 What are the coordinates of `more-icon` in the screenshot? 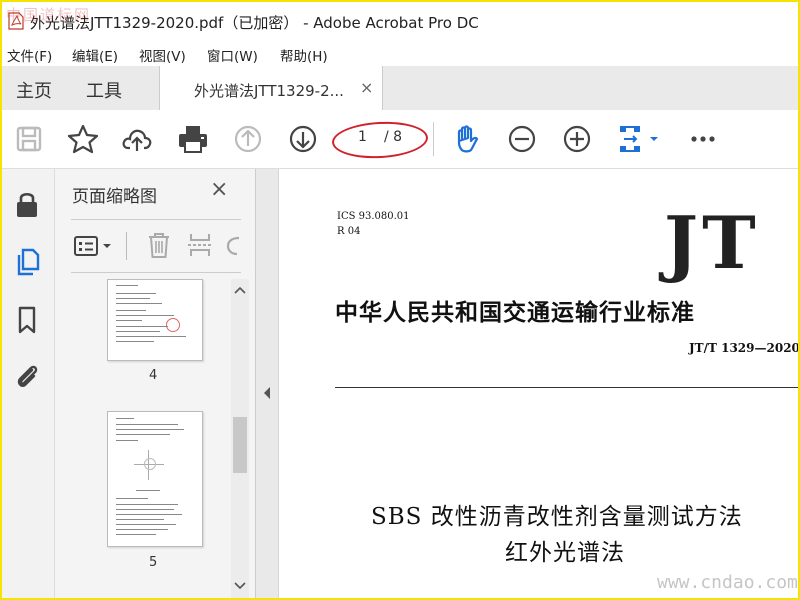 It's located at (703, 139).